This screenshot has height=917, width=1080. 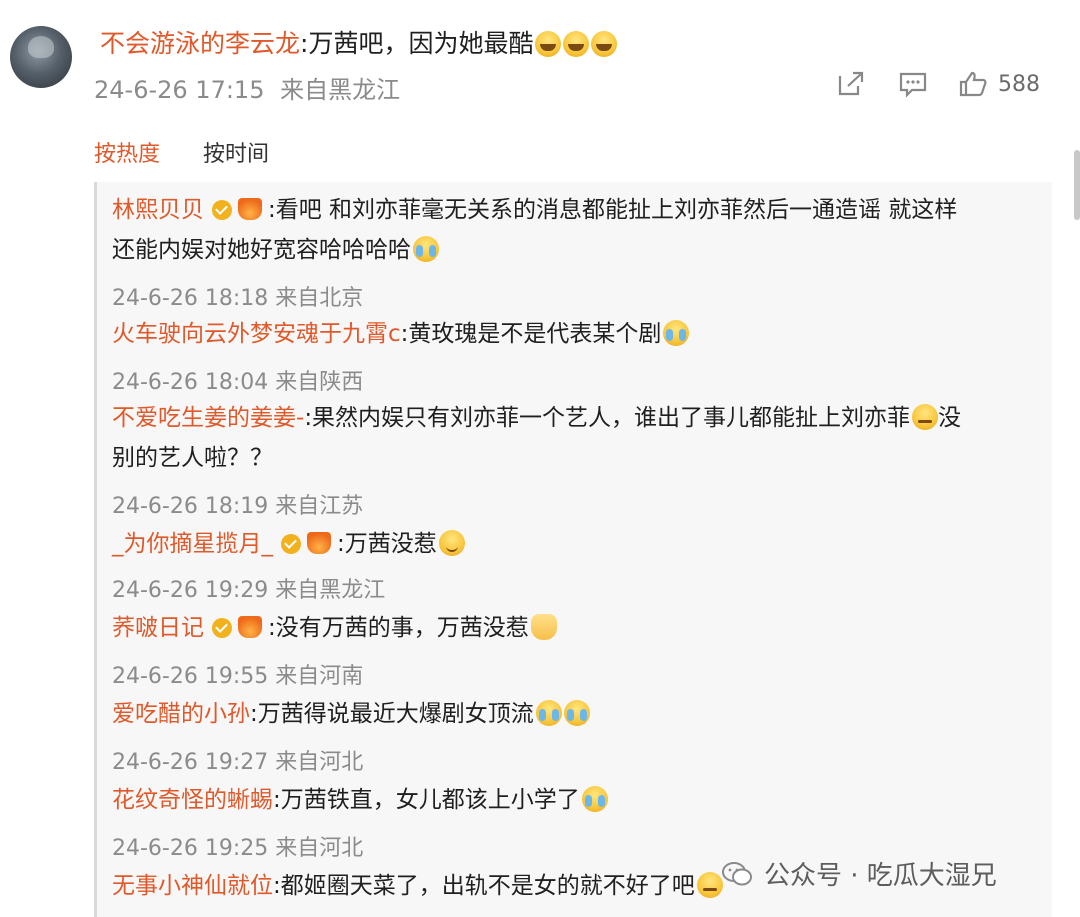 I want to click on reply-date: 24-6-26 18:04, so click(x=190, y=382).